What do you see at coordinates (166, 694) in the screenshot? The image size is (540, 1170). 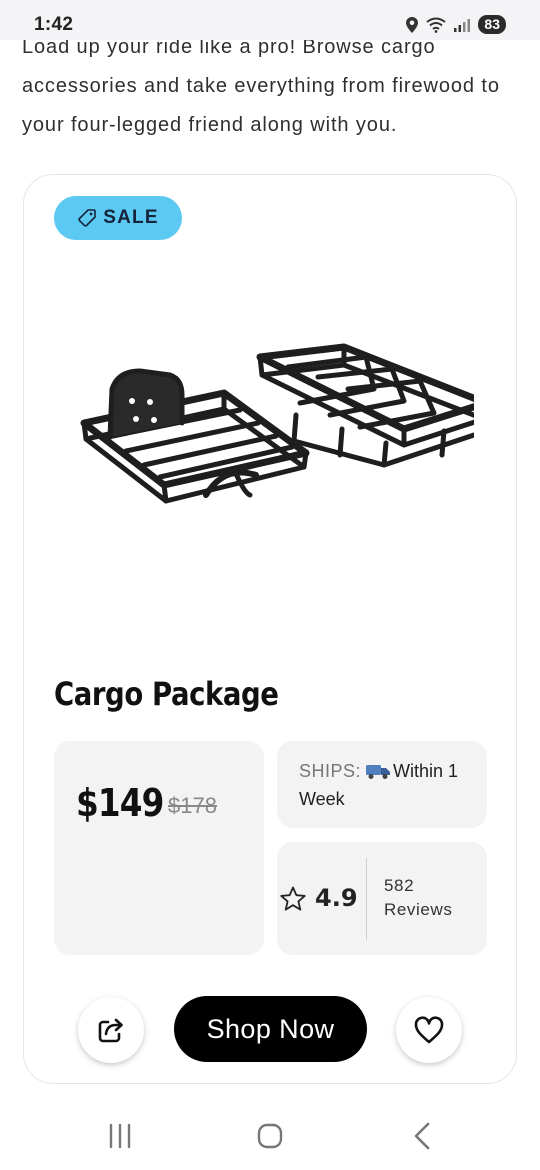 I see `product-title: Cargo Package` at bounding box center [166, 694].